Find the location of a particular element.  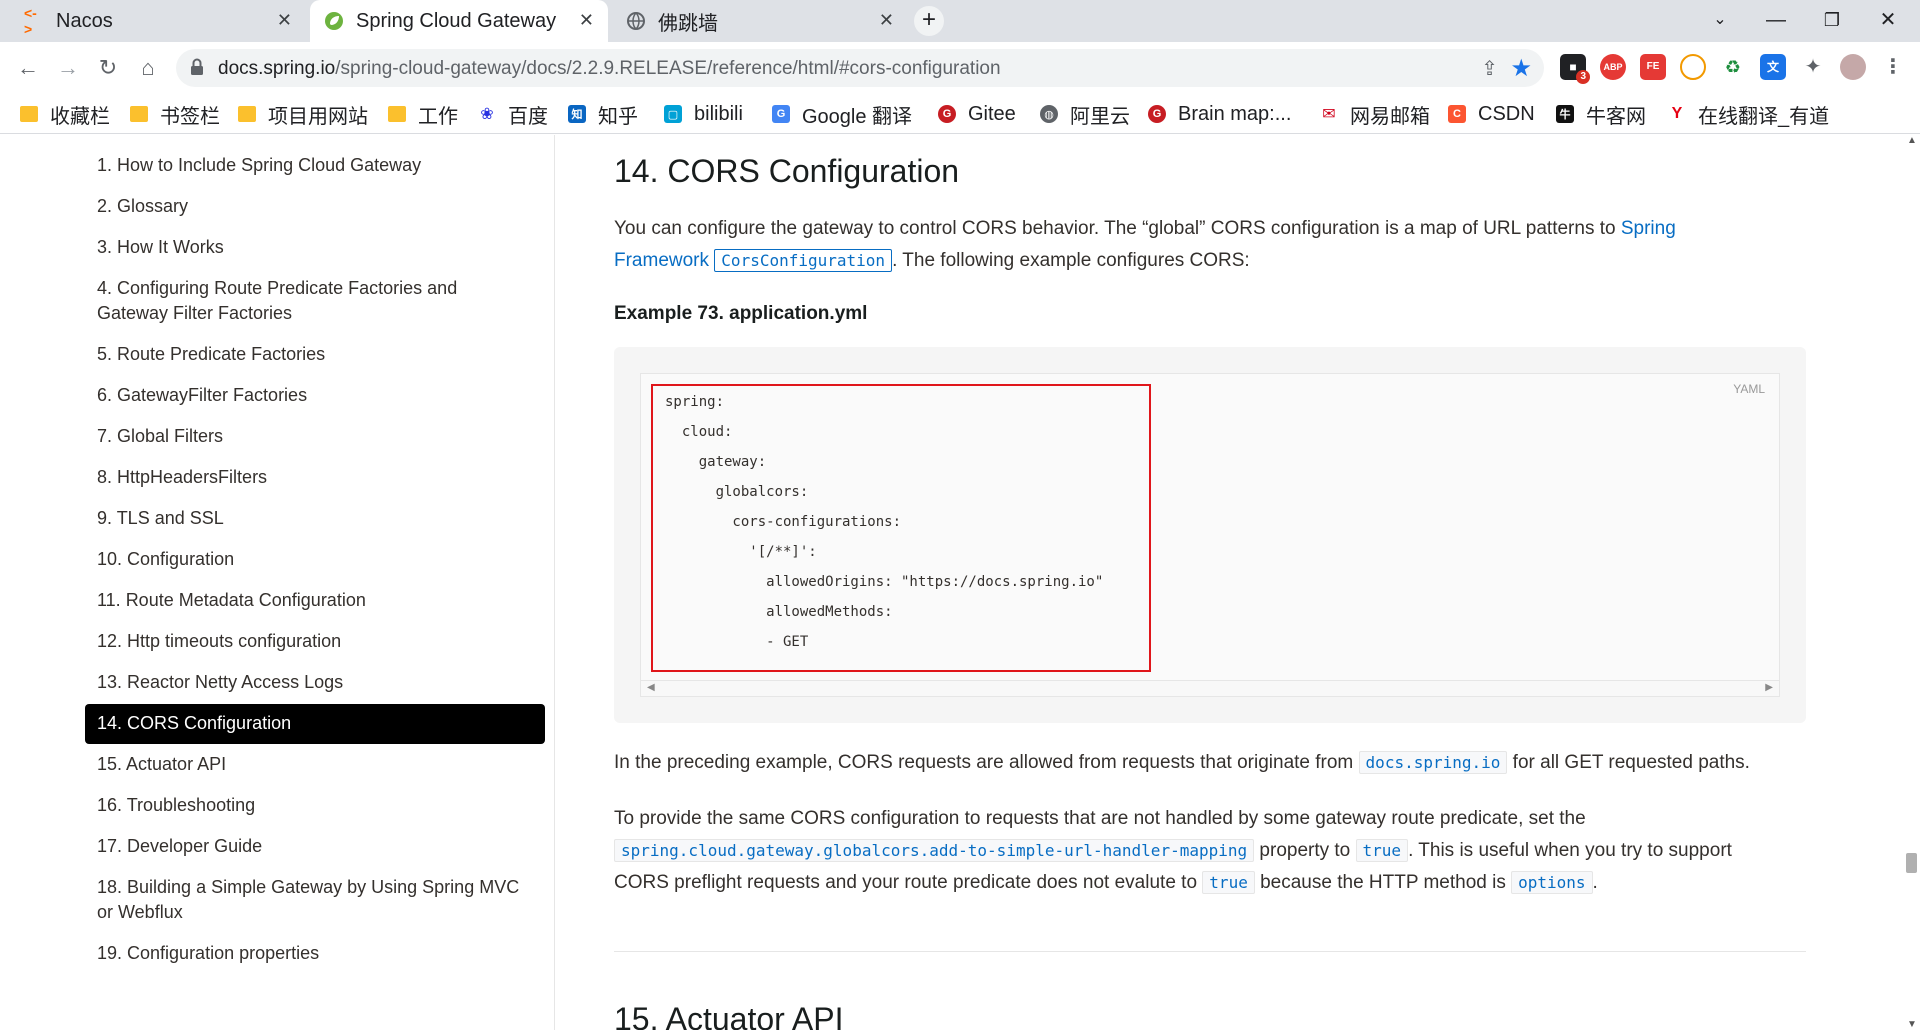

menu-icon: ⋮ is located at coordinates (1893, 67).